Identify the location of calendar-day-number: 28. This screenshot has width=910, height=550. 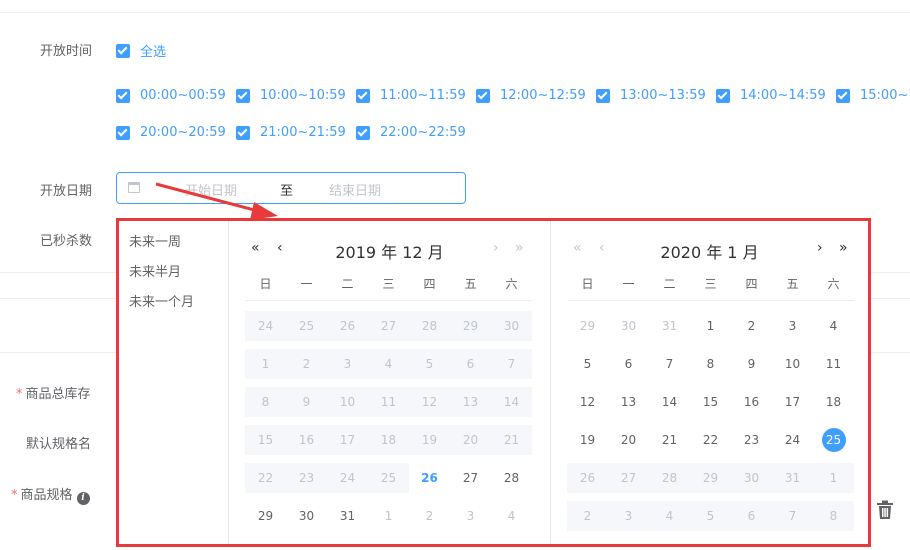
(669, 478).